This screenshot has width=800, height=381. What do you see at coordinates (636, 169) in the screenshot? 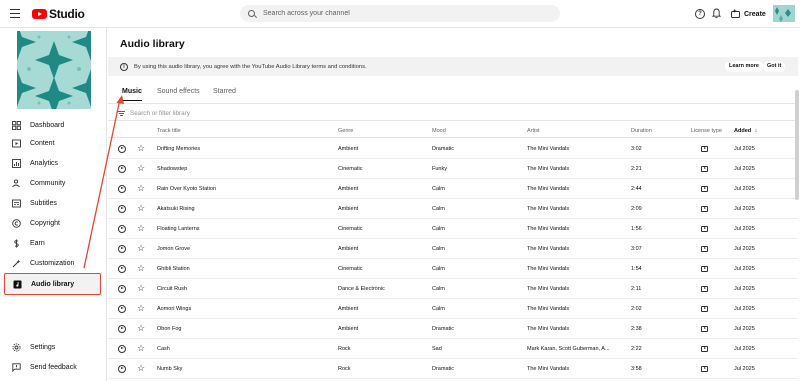
I see `track-duration: 2:21` at bounding box center [636, 169].